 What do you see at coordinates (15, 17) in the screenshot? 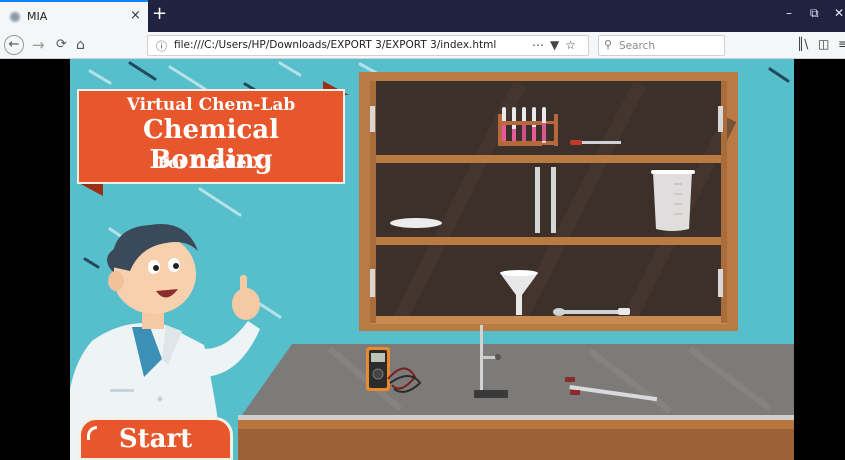
I see `tab-favicon-icon` at bounding box center [15, 17].